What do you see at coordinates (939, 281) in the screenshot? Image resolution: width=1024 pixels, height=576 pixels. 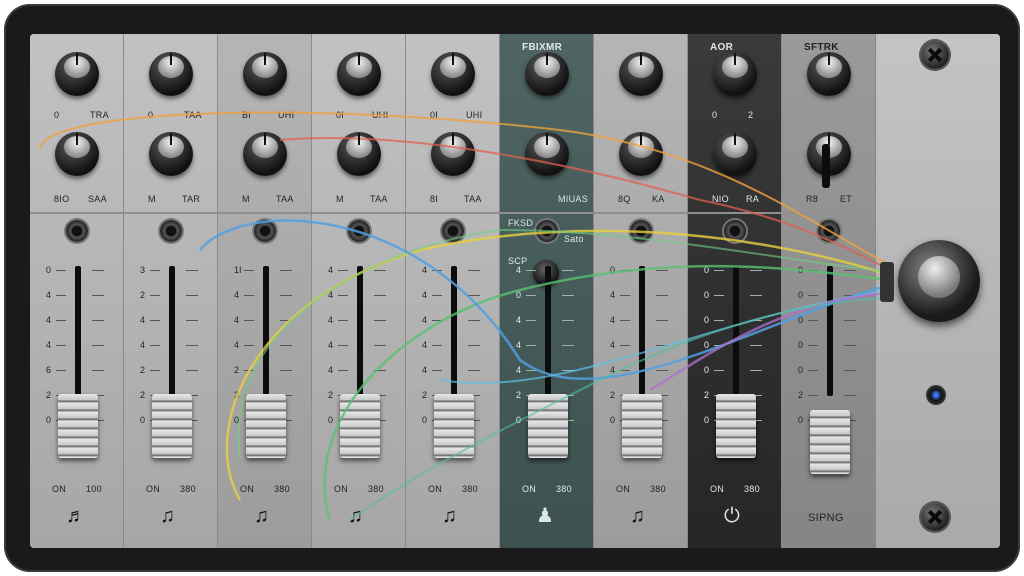 I see `master-knob` at bounding box center [939, 281].